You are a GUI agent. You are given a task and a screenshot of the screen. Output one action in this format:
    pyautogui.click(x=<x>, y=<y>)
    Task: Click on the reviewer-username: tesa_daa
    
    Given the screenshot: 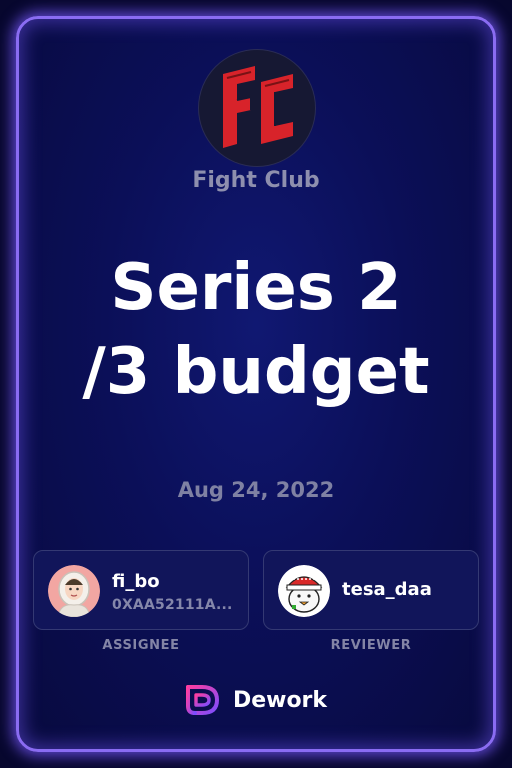 What is the action you would take?
    pyautogui.click(x=387, y=589)
    